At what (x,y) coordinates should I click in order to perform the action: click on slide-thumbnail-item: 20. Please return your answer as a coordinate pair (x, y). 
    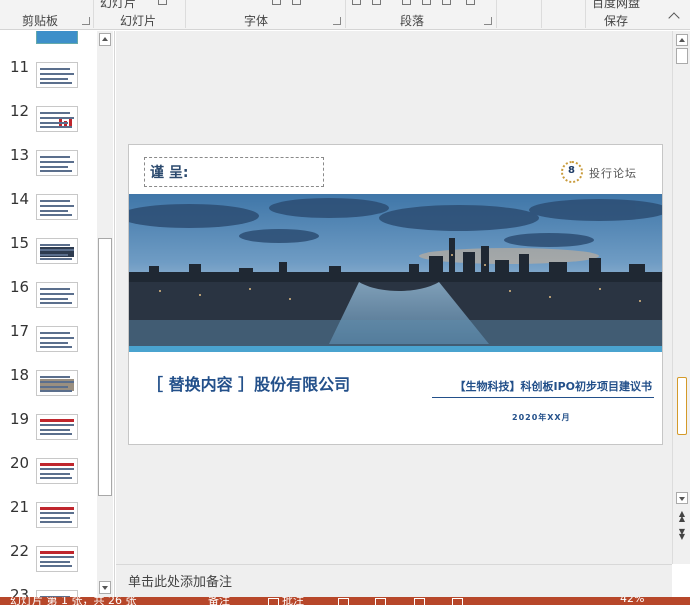
    Looking at the image, I should click on (48, 478).